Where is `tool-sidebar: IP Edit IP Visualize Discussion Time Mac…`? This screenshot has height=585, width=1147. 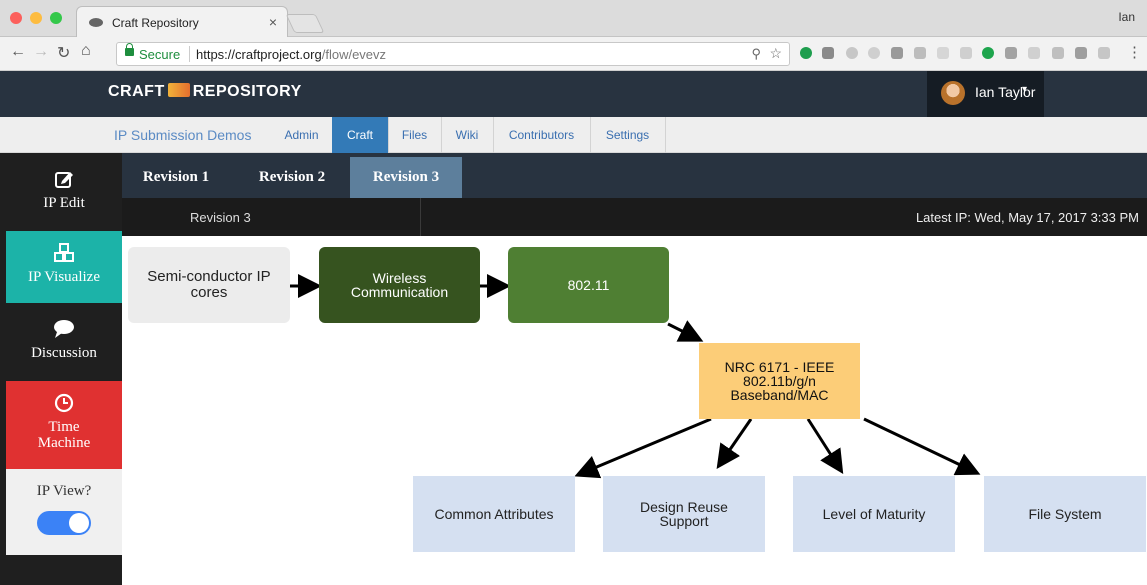
tool-sidebar: IP Edit IP Visualize Discussion Time Mac… is located at coordinates (64, 369).